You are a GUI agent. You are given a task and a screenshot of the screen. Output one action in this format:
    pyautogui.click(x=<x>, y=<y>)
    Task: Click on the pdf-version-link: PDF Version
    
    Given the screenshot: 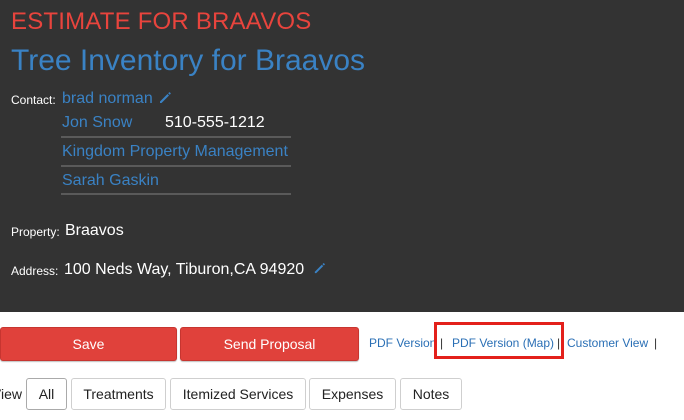 What is the action you would take?
    pyautogui.click(x=402, y=343)
    